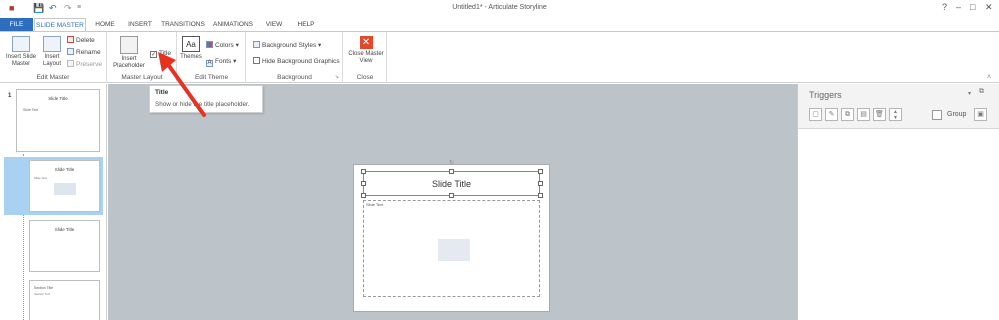 This screenshot has width=999, height=320. I want to click on colors-button: Colors ▾, so click(222, 45).